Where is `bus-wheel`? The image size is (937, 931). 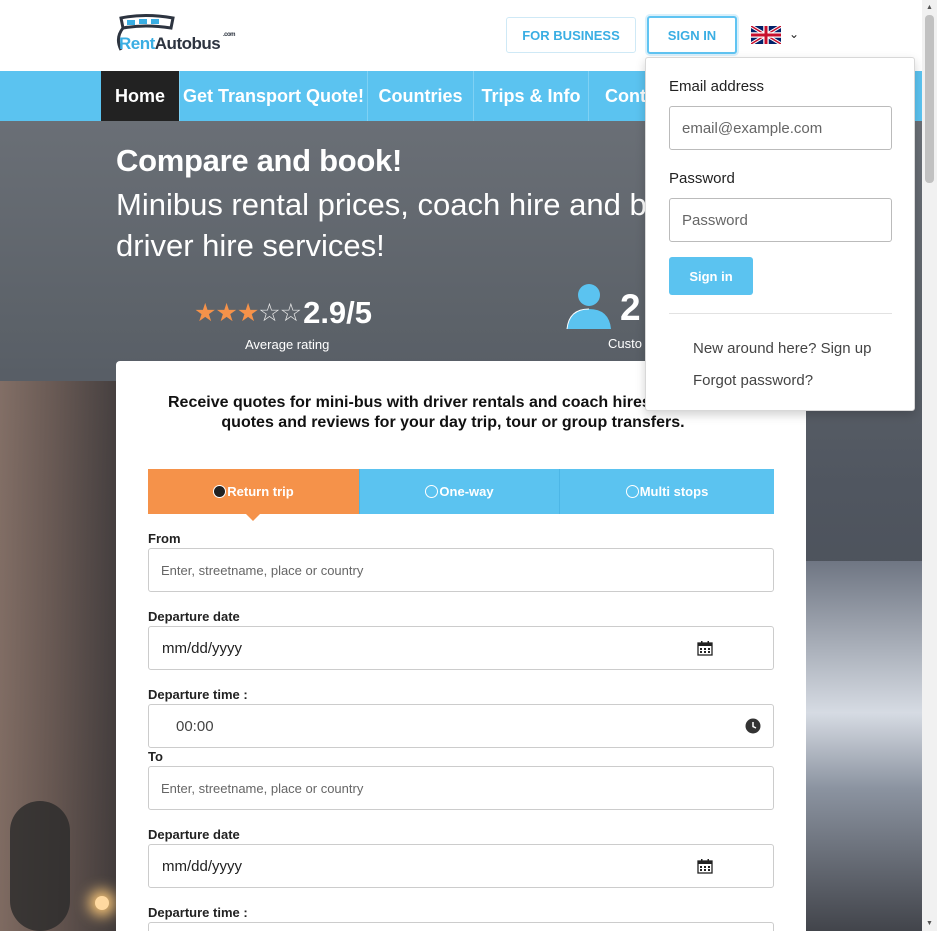
bus-wheel is located at coordinates (40, 866).